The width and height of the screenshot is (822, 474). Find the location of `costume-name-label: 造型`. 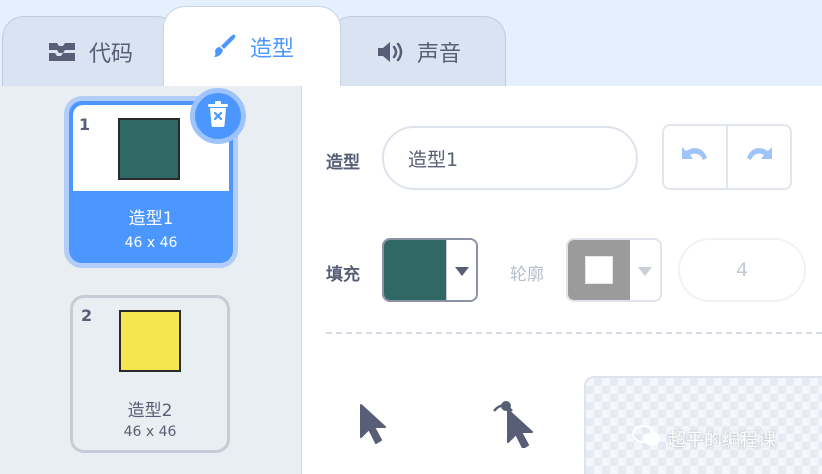

costume-name-label: 造型 is located at coordinates (343, 163).